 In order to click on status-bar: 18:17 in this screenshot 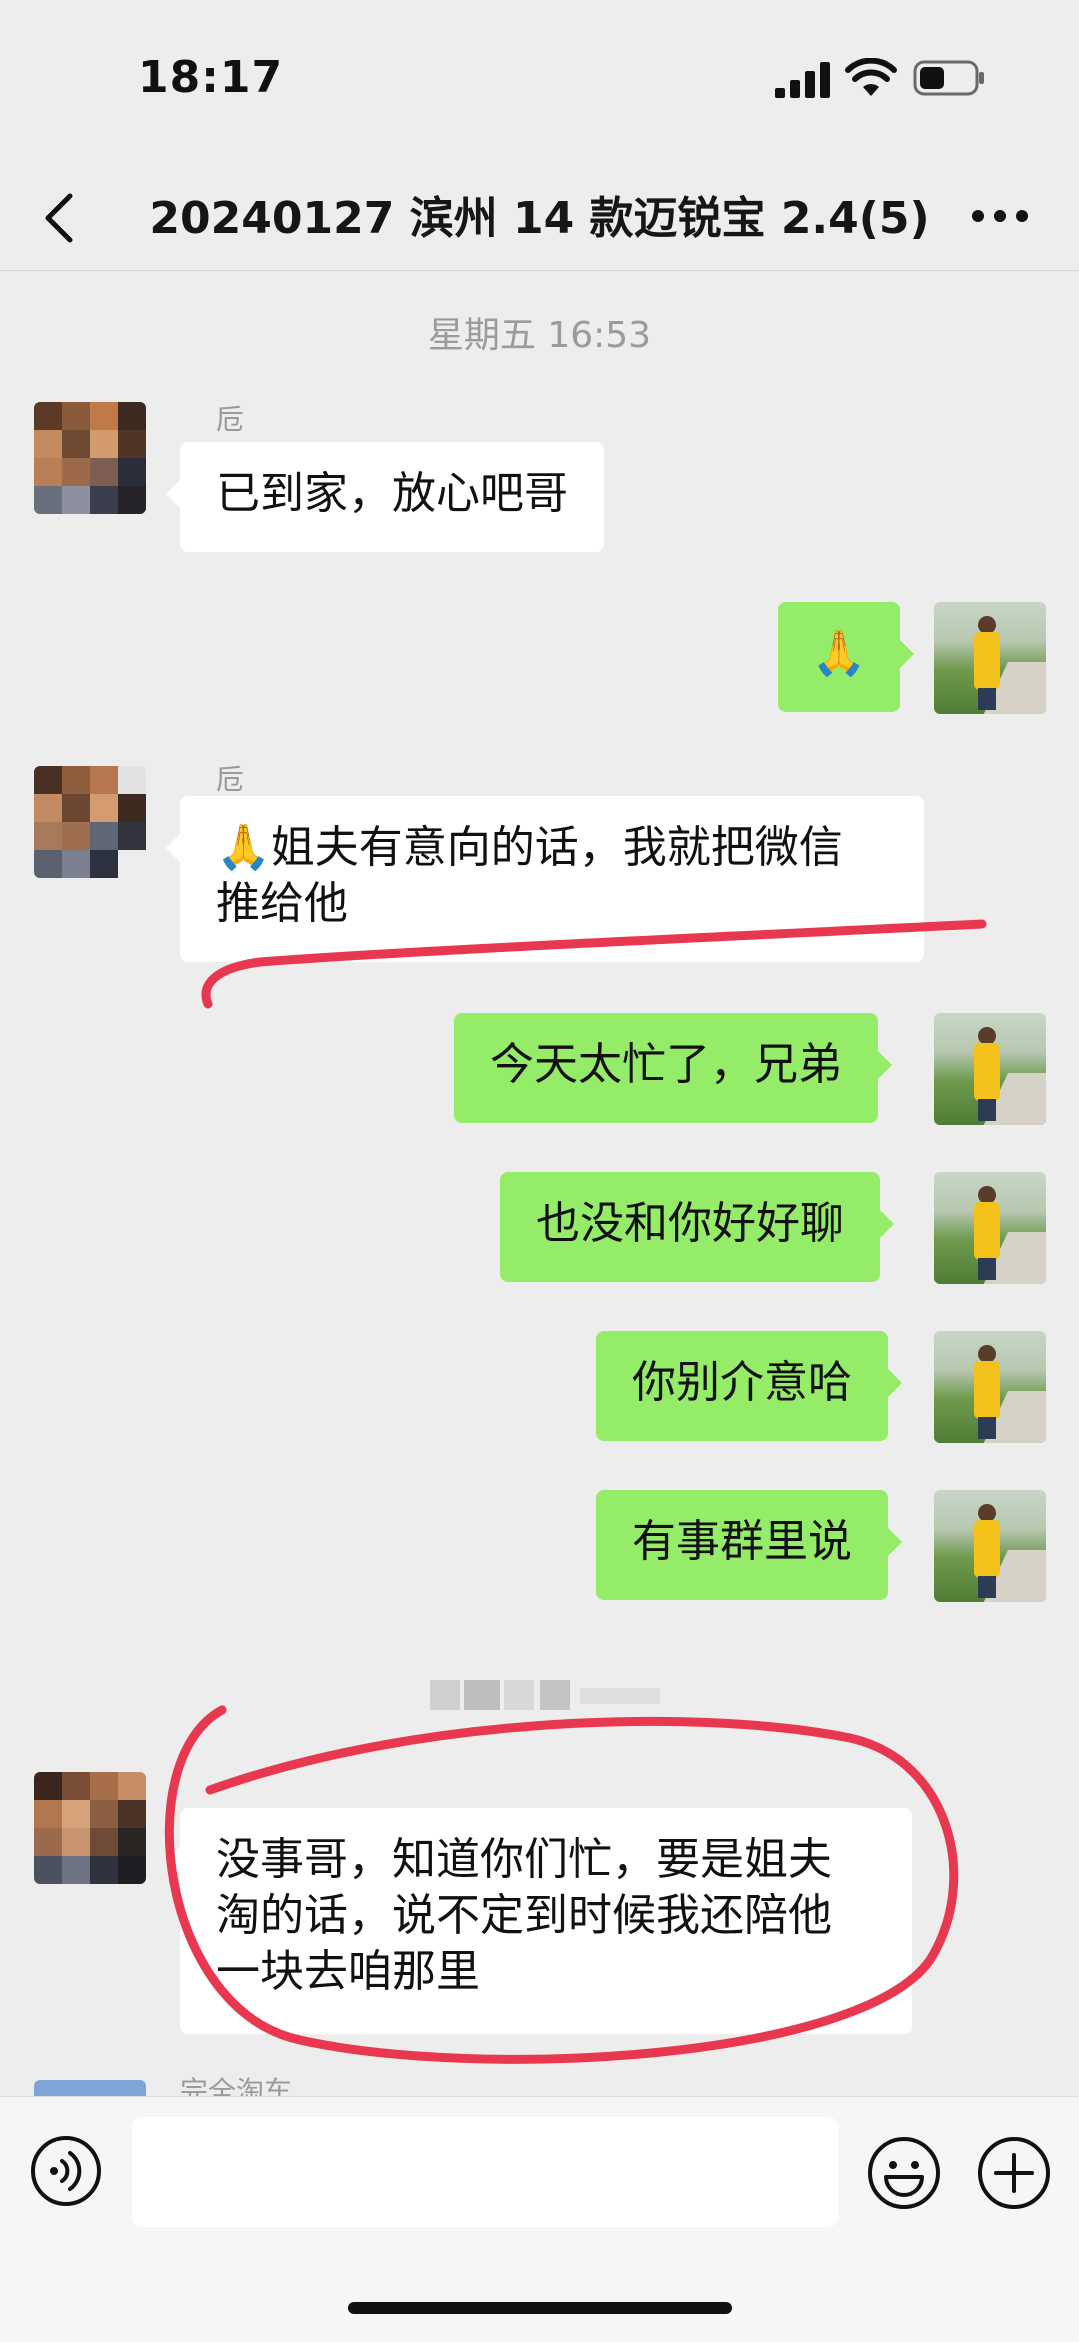, I will do `click(539, 80)`.